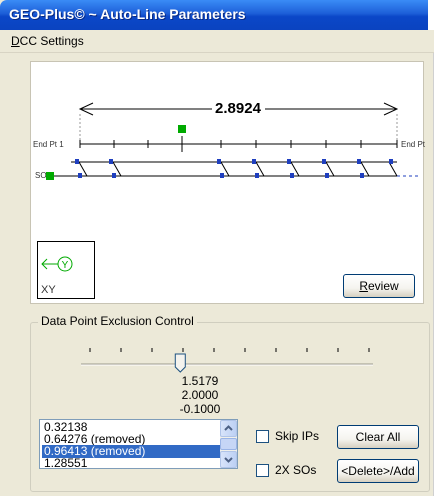  What do you see at coordinates (57, 276) in the screenshot?
I see `xy-orientation-icon: Y XY` at bounding box center [57, 276].